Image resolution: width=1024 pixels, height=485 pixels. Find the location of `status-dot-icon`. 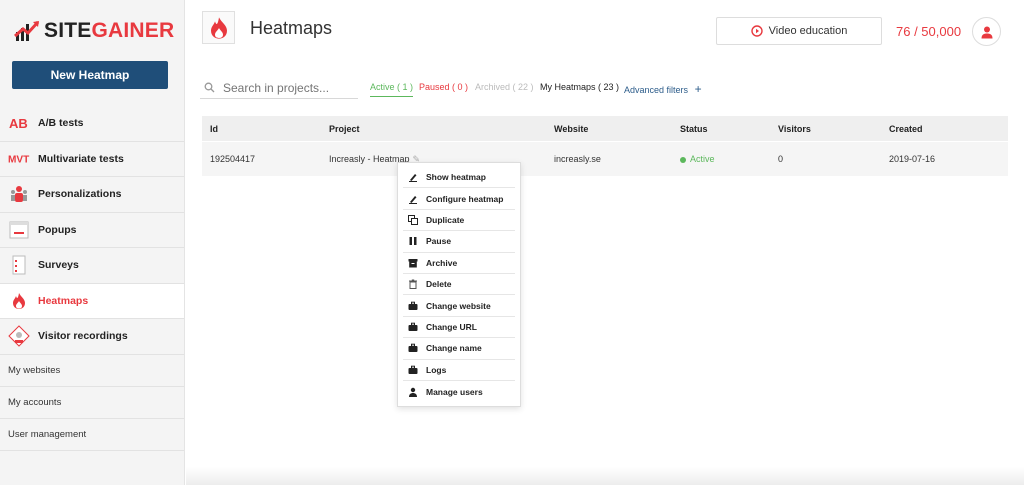

status-dot-icon is located at coordinates (683, 159).